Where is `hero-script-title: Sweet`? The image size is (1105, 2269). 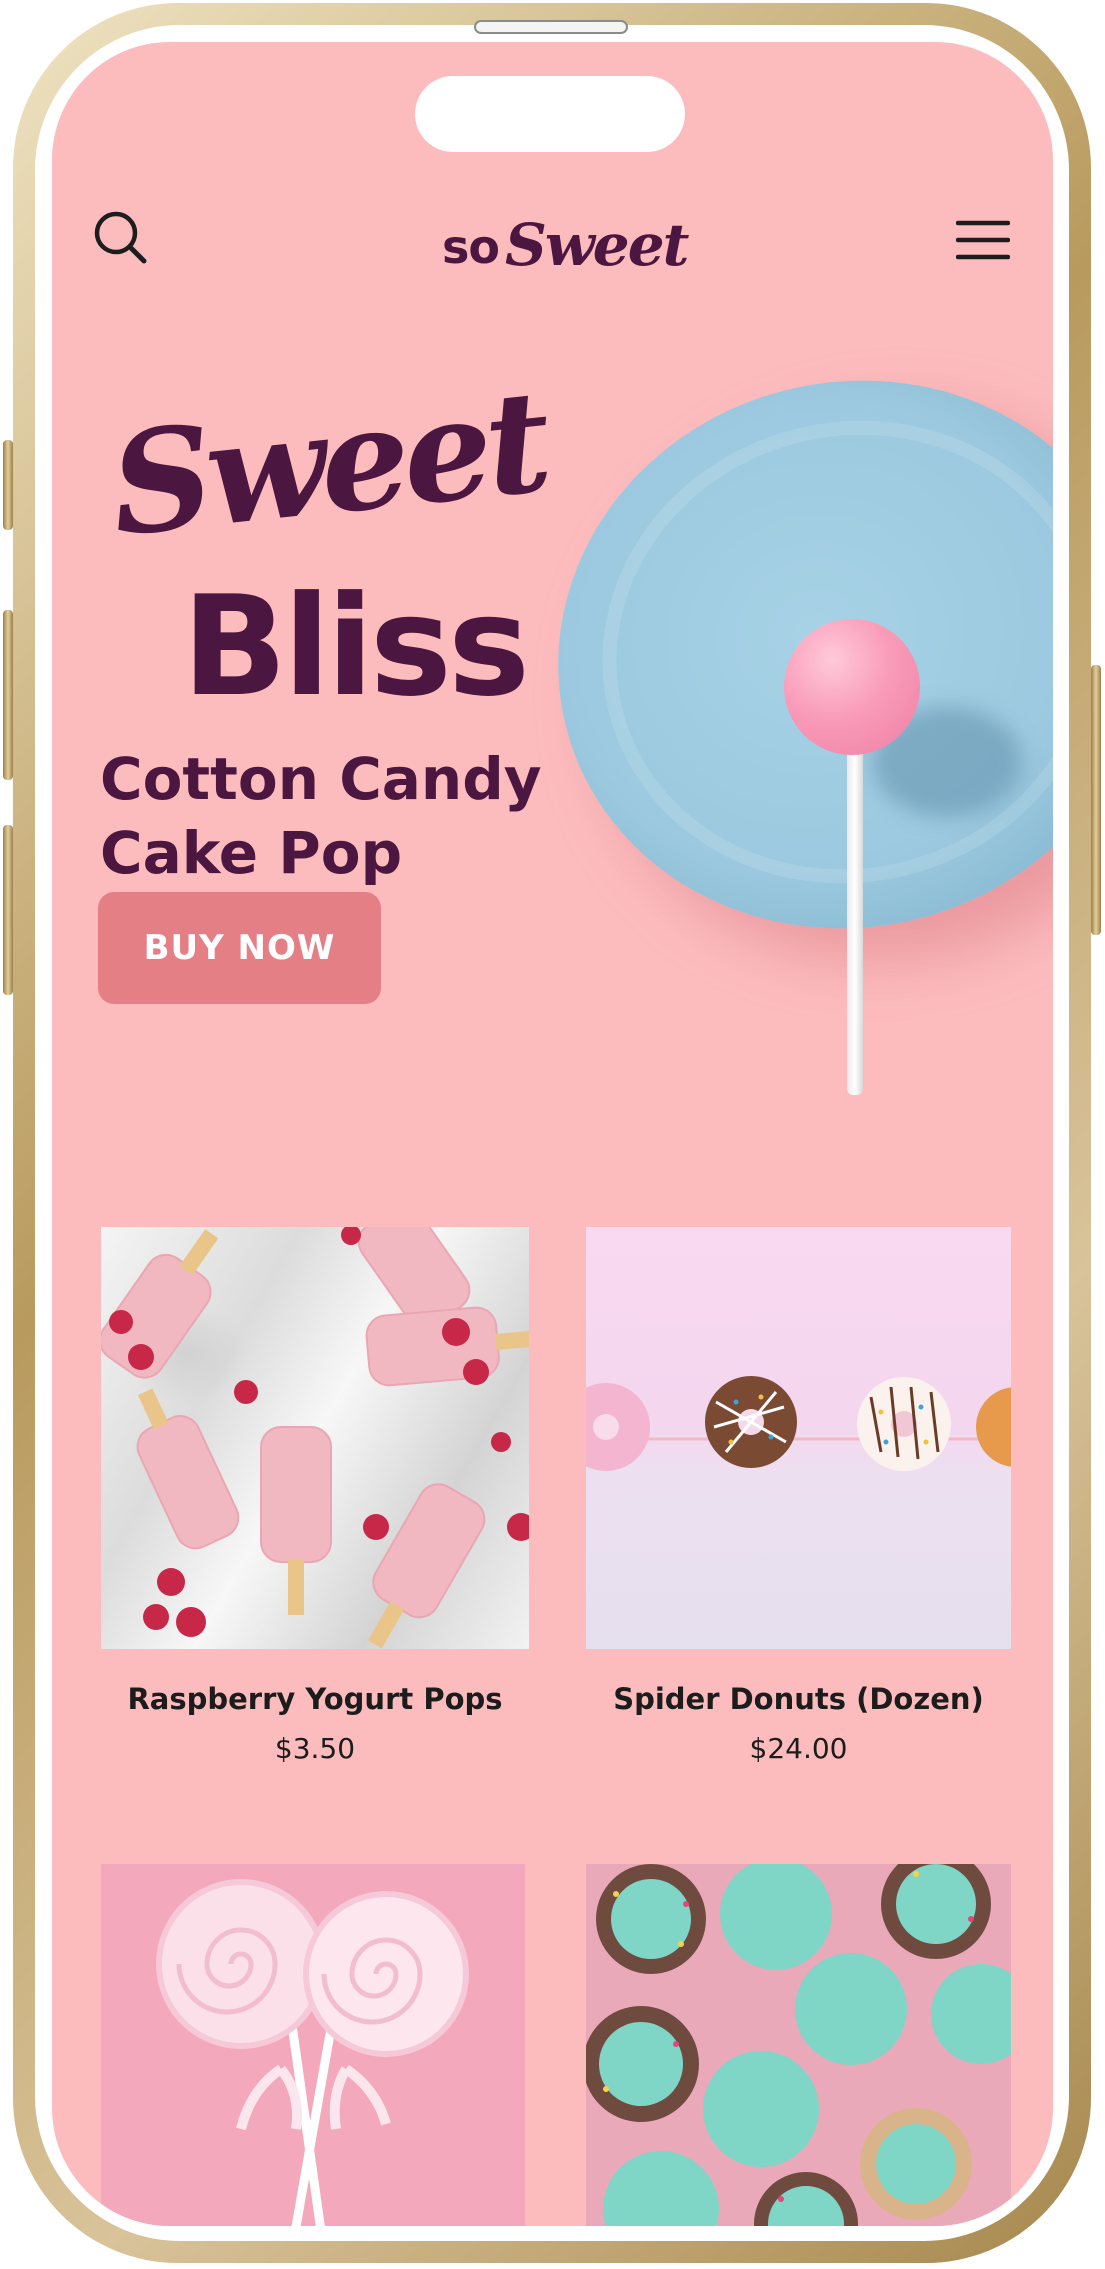 hero-script-title: Sweet is located at coordinates (328, 464).